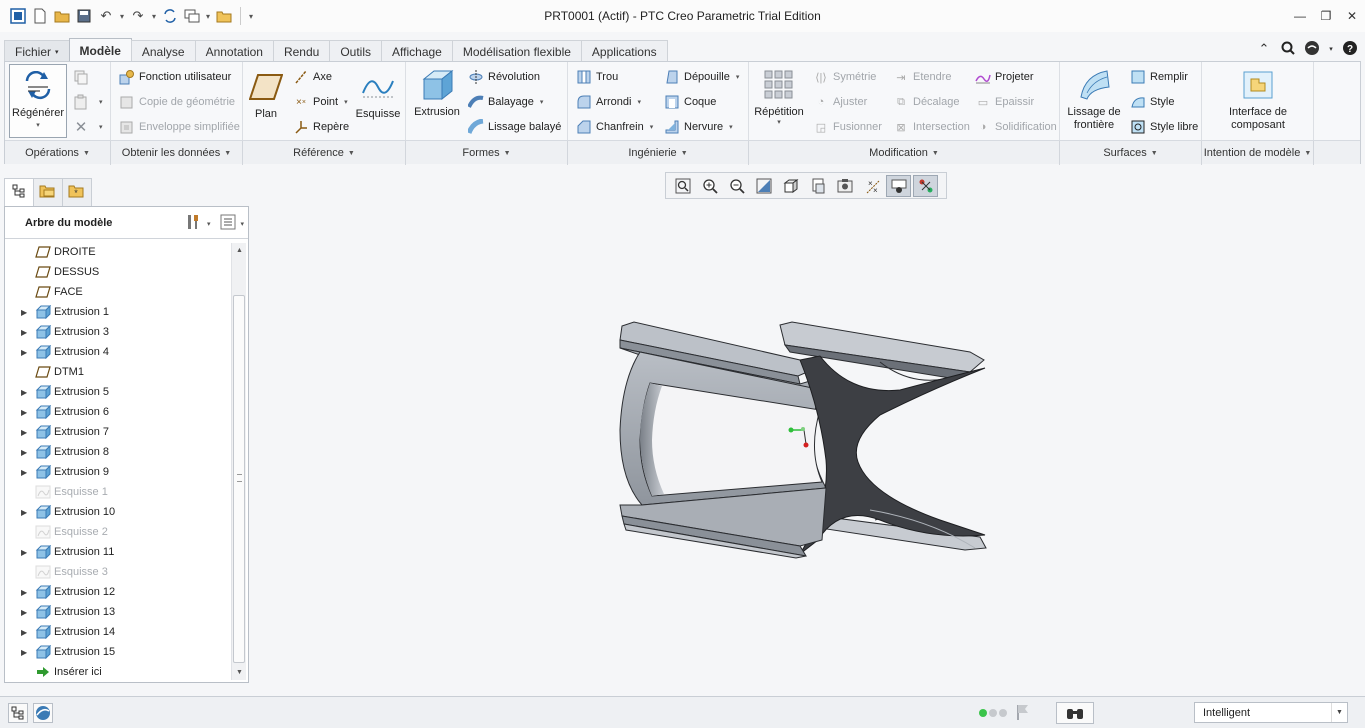  Describe the element at coordinates (117, 292) in the screenshot. I see `tree-item: FACE` at that location.